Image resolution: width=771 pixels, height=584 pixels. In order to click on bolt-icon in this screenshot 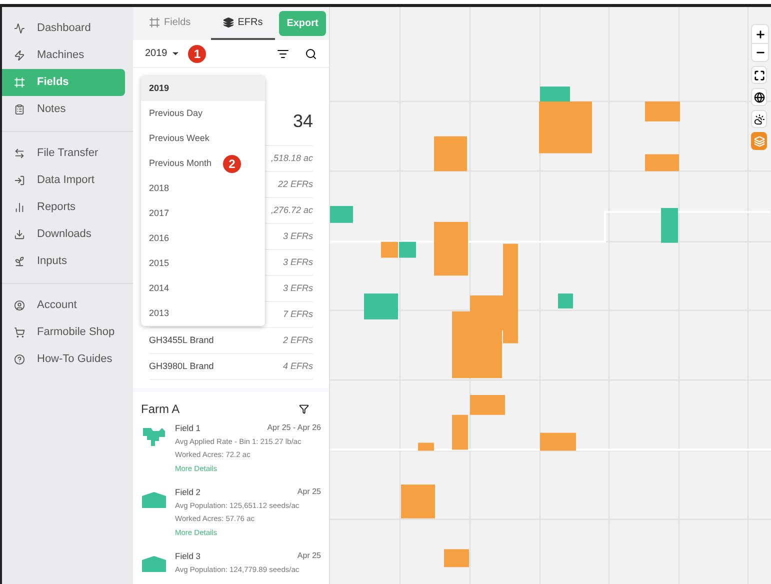, I will do `click(19, 55)`.